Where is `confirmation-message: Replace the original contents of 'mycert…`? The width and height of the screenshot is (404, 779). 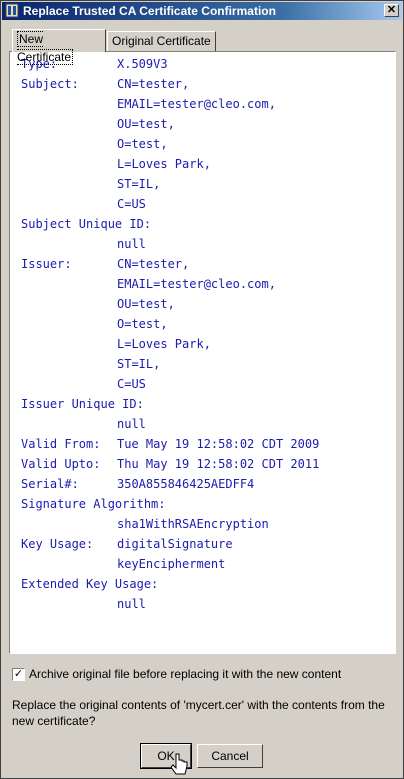
confirmation-message: Replace the original contents of 'mycert… is located at coordinates (198, 713).